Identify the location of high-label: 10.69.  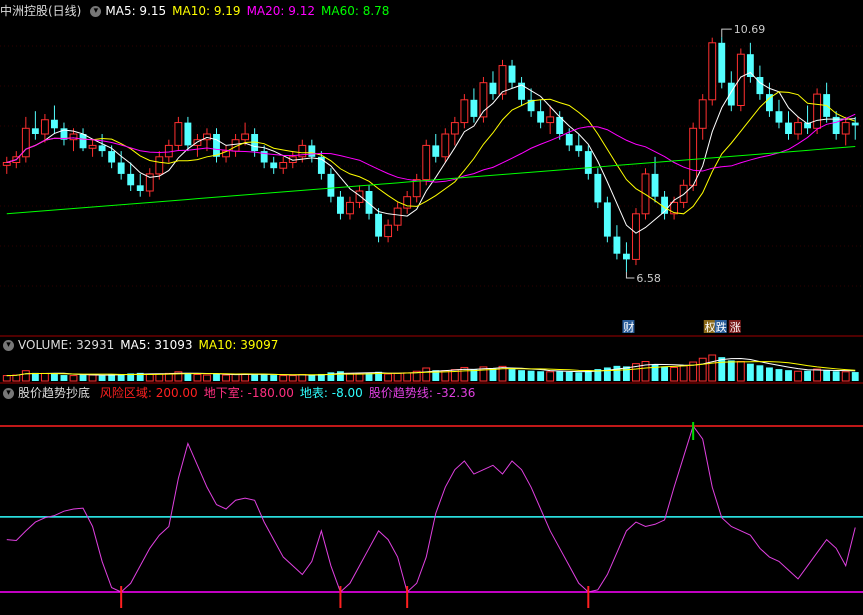
(750, 29).